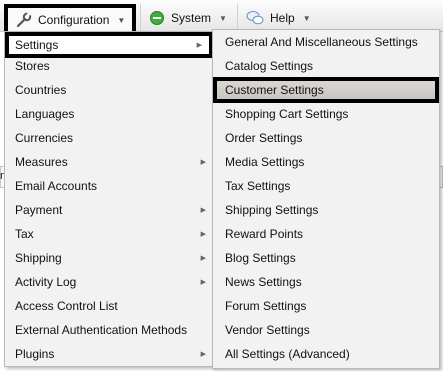  I want to click on config-menu-item-label: External Authentication Methods, so click(101, 330).